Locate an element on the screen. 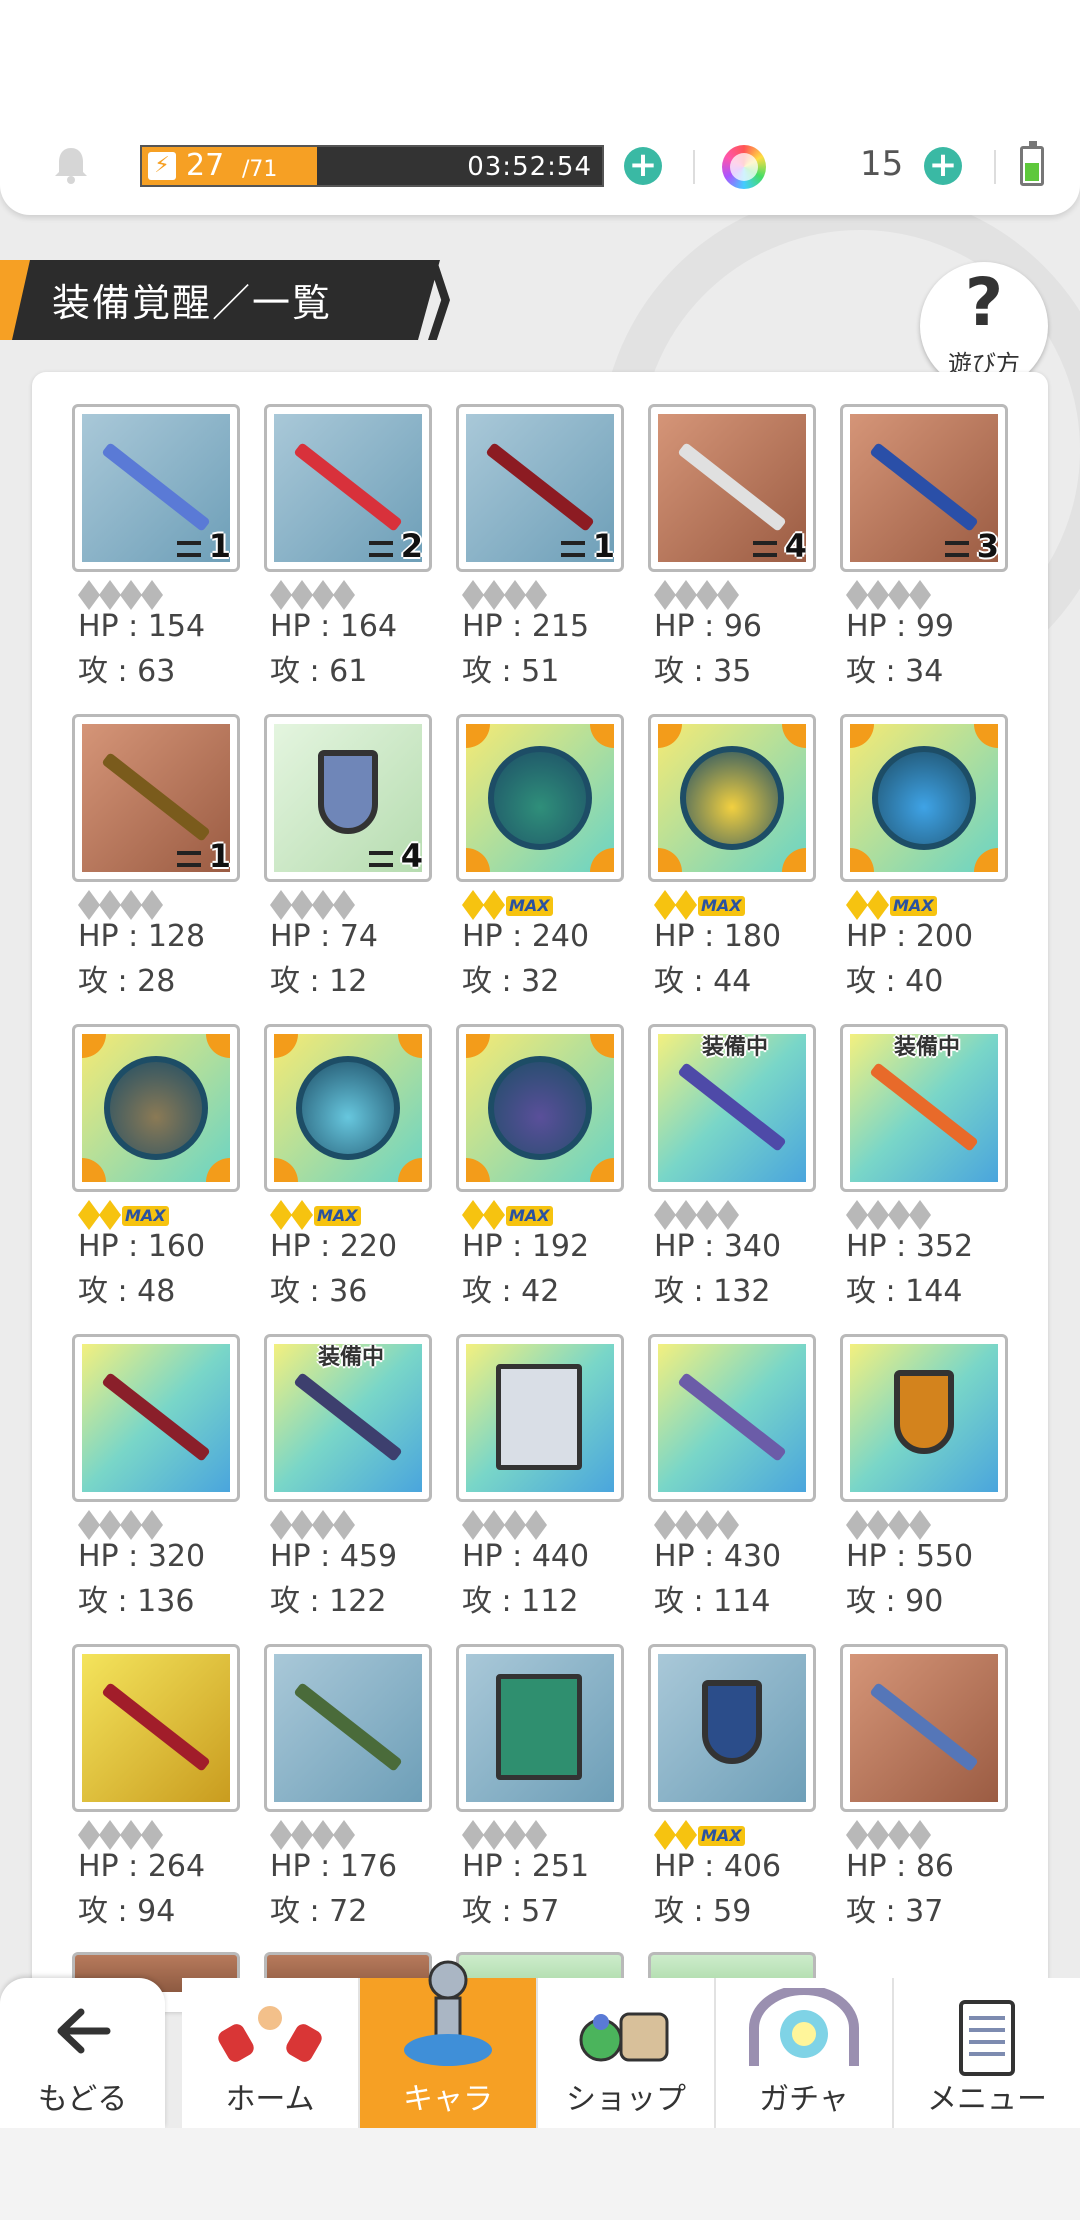 Image resolution: width=1080 pixels, height=2220 pixels. equipment-card: MAX HP : 160 攻 : 48 is located at coordinates (156, 1171).